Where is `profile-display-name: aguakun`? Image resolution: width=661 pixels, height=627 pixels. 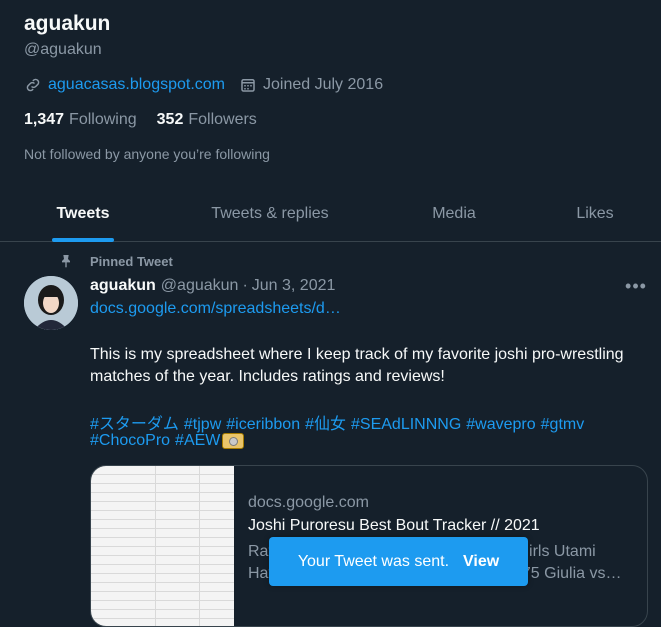 profile-display-name: aguakun is located at coordinates (67, 23).